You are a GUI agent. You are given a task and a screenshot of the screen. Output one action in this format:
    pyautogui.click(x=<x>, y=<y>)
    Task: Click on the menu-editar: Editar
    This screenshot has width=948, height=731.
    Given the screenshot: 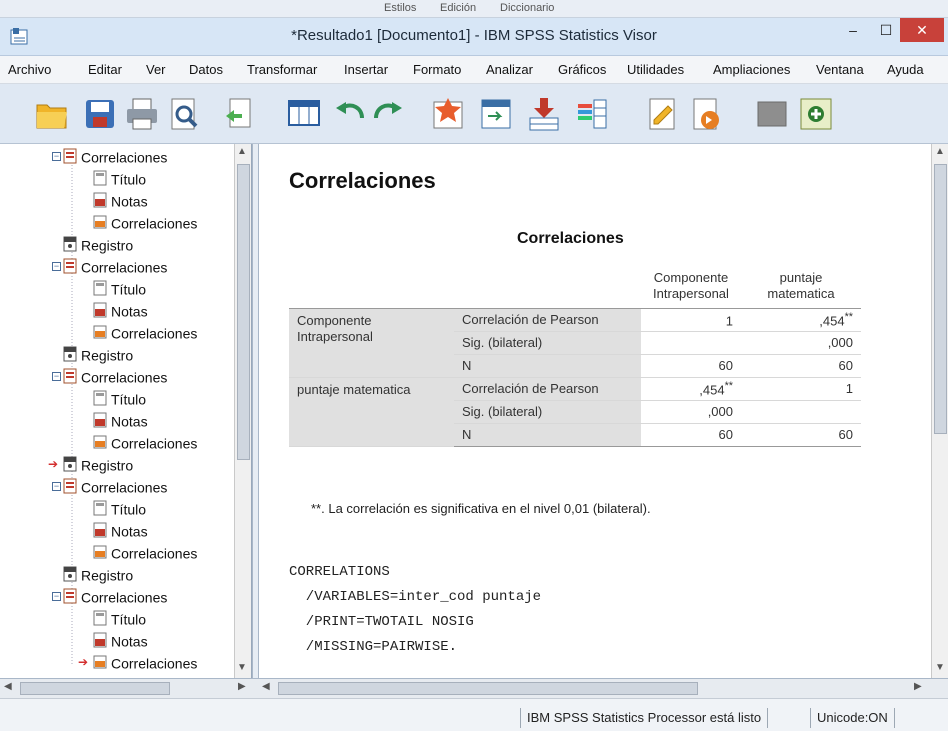 What is the action you would take?
    pyautogui.click(x=105, y=69)
    